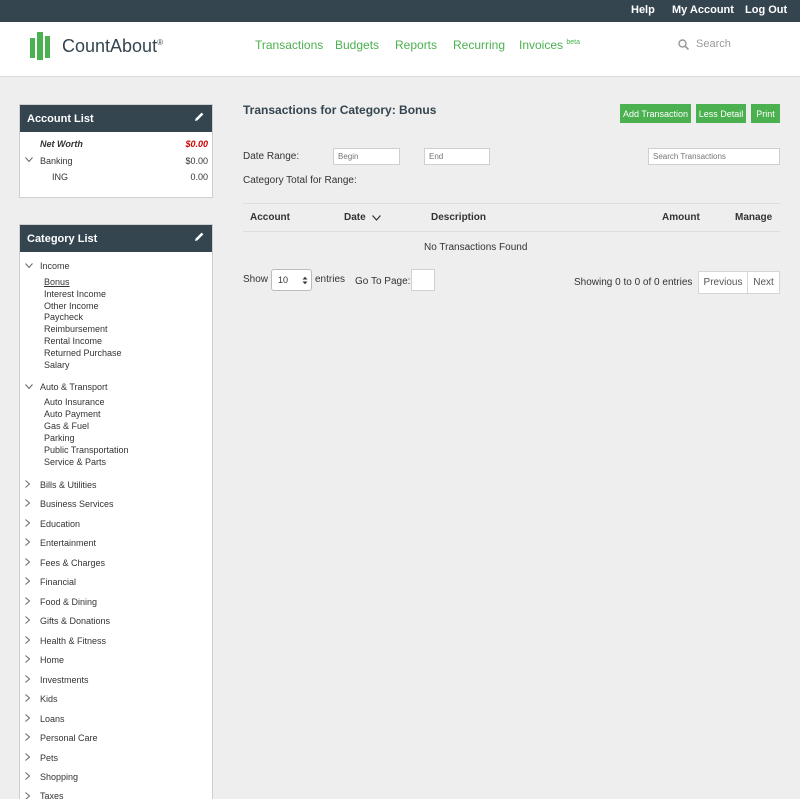 The image size is (800, 799). I want to click on ing-account-label: ING, so click(60, 177).